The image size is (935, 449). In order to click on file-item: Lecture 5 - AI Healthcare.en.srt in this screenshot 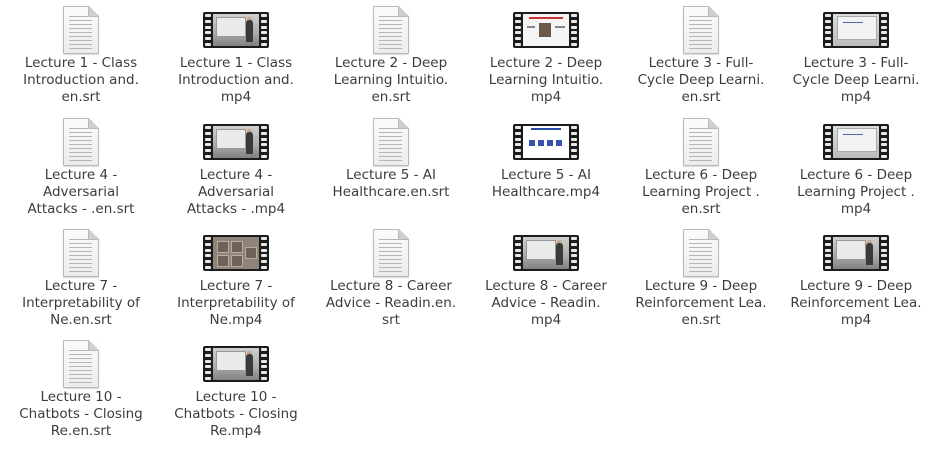, I will do `click(391, 166)`.